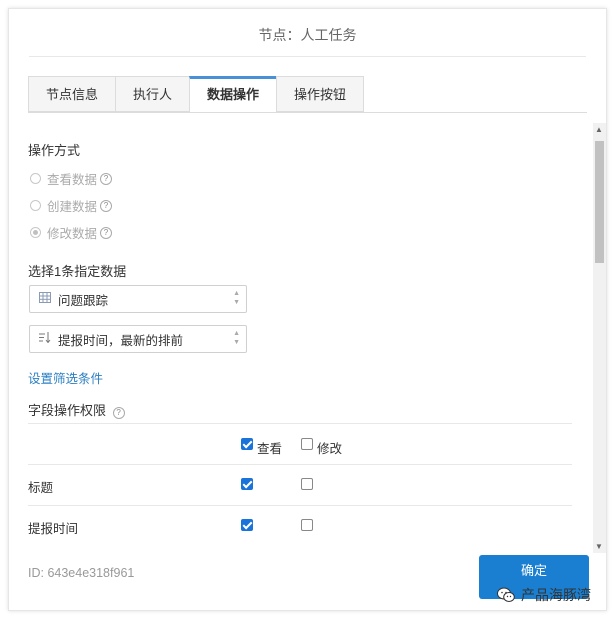  I want to click on vertical-scrollbar: ▲ ▼, so click(599, 338).